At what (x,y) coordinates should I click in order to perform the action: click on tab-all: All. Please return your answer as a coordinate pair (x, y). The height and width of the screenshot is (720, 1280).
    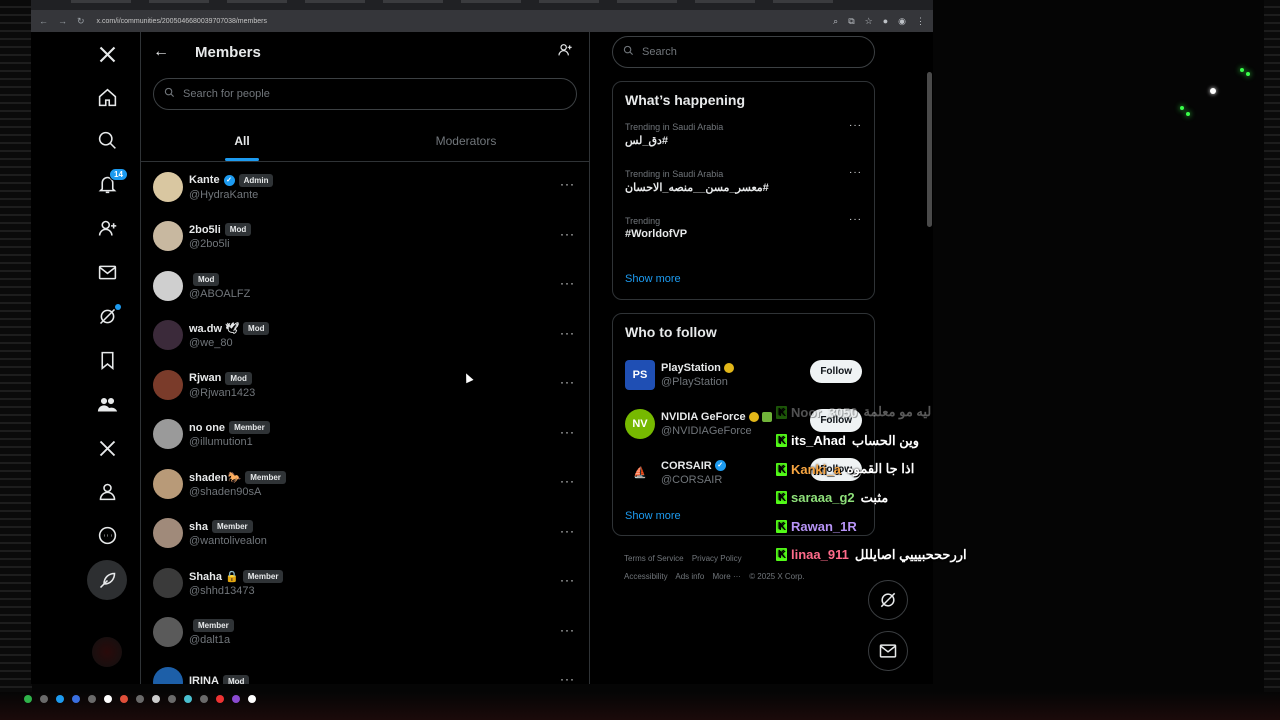
    Looking at the image, I should click on (242, 140).